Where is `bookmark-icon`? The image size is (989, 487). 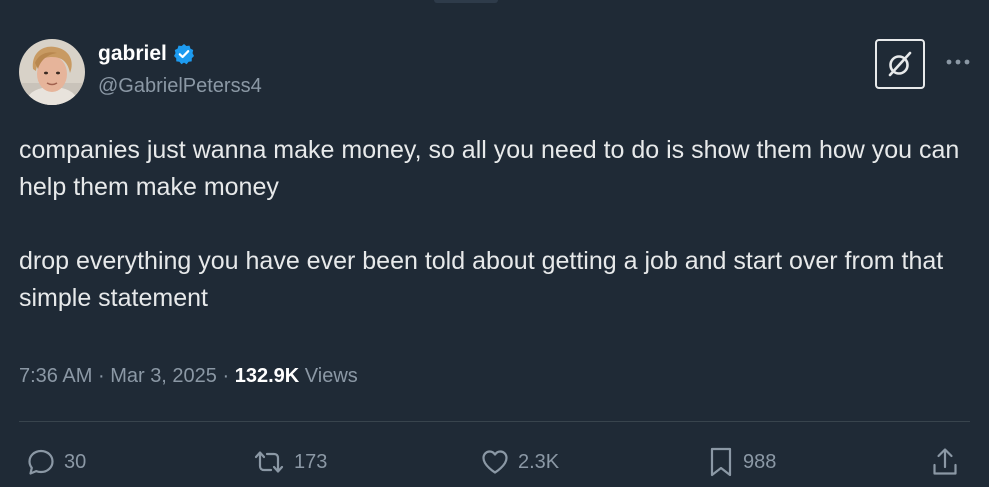
bookmark-icon is located at coordinates (721, 462).